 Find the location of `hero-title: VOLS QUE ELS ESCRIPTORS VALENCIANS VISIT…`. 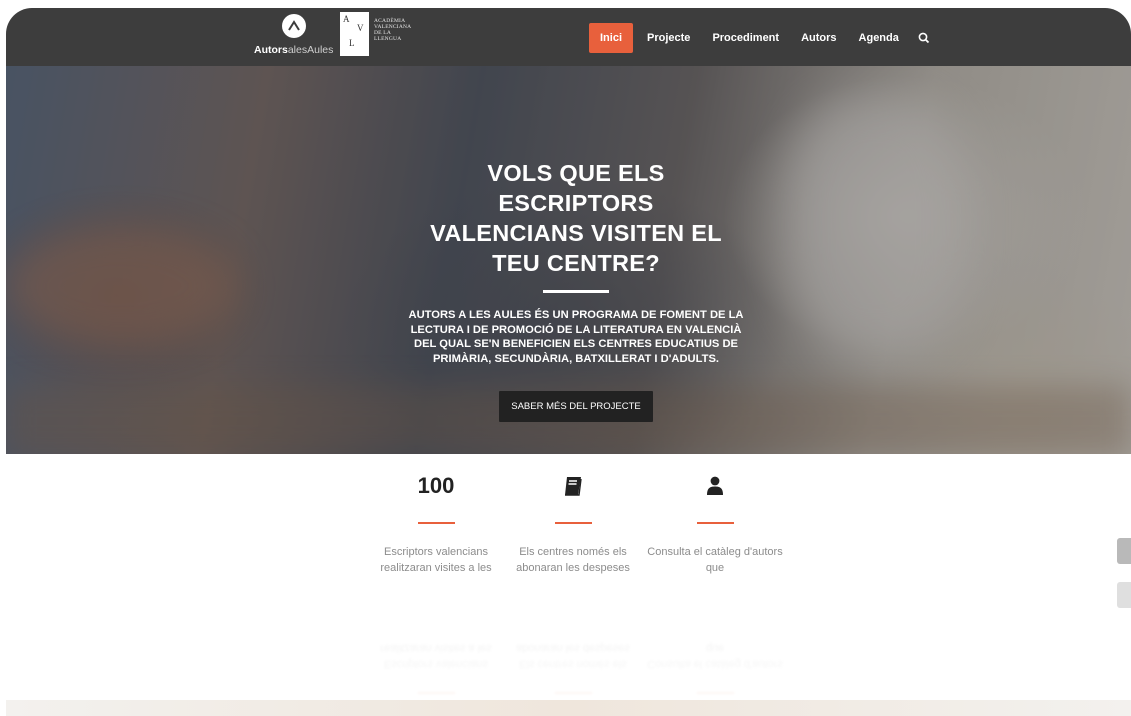

hero-title: VOLS QUE ELS ESCRIPTORS VALENCIANS VISIT… is located at coordinates (576, 218).